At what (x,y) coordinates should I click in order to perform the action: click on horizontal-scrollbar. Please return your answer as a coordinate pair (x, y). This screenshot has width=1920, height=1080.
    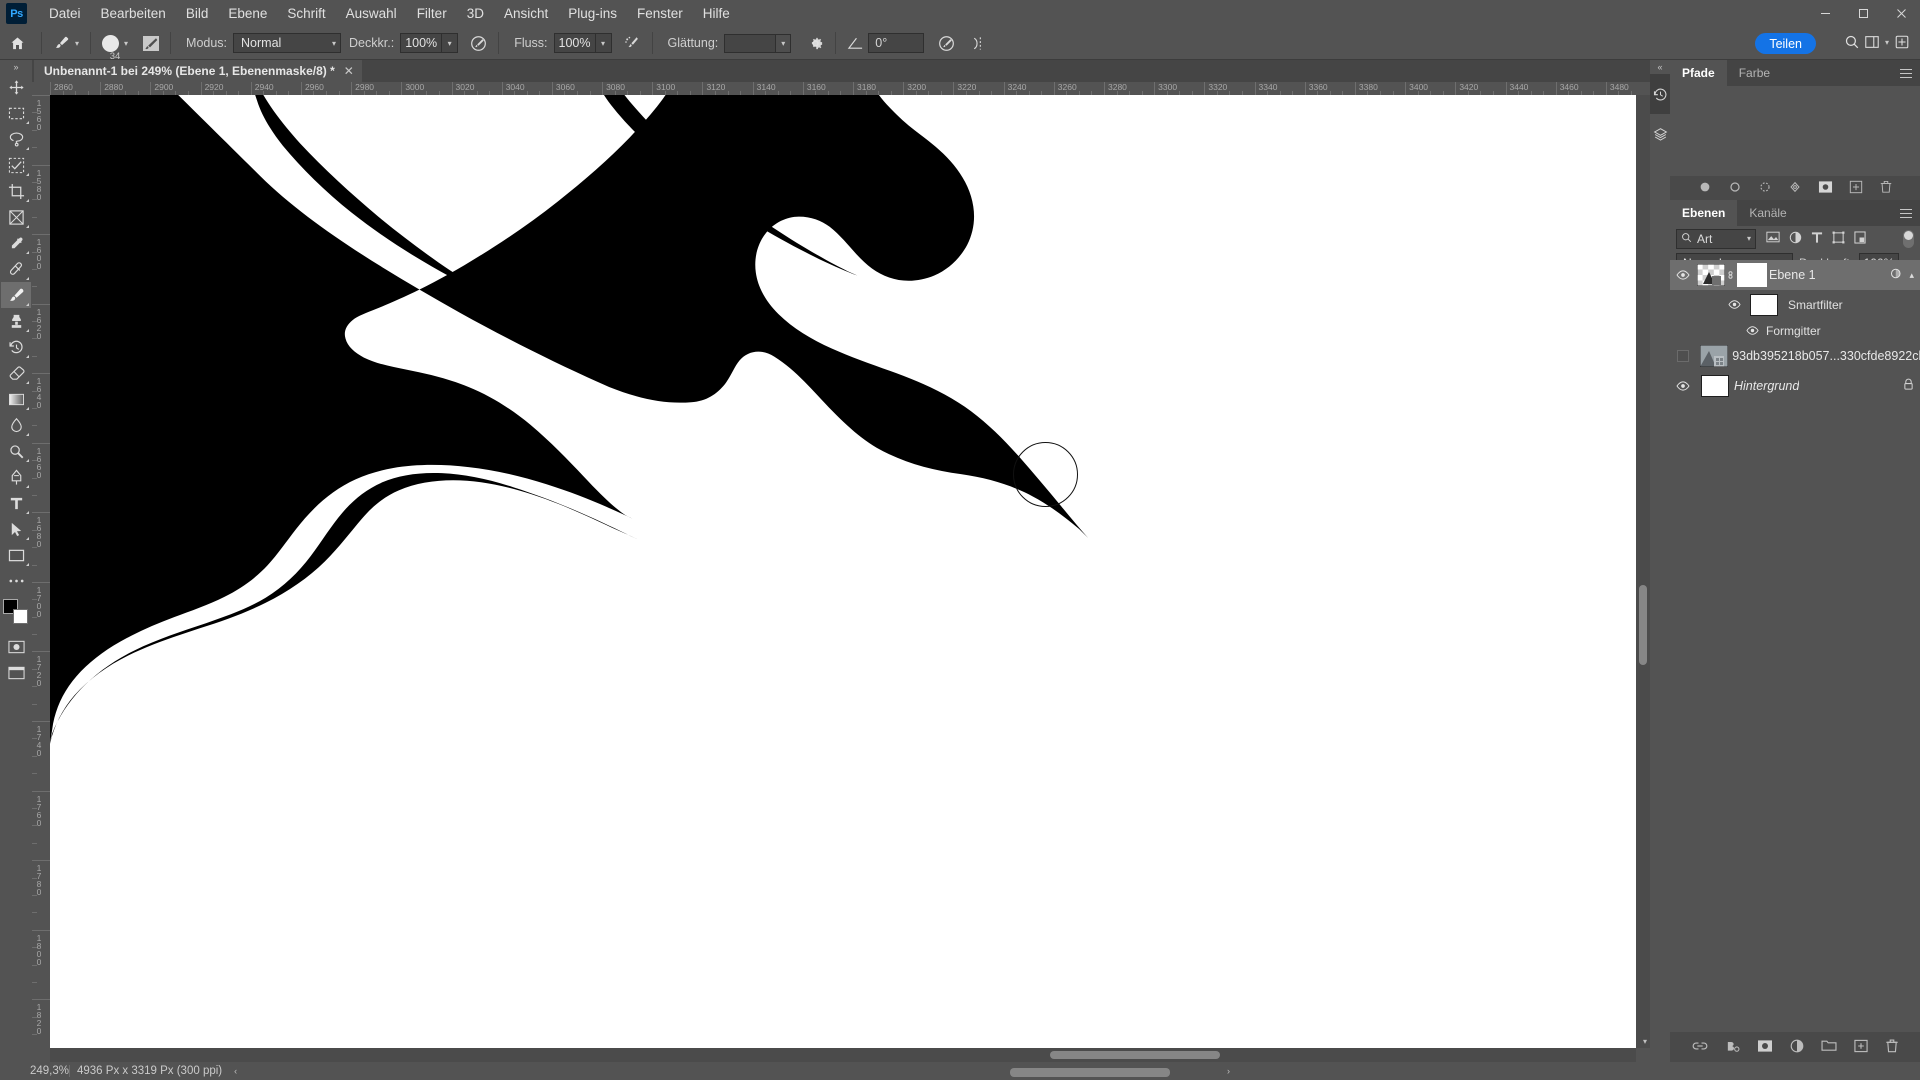
    Looking at the image, I should click on (843, 1055).